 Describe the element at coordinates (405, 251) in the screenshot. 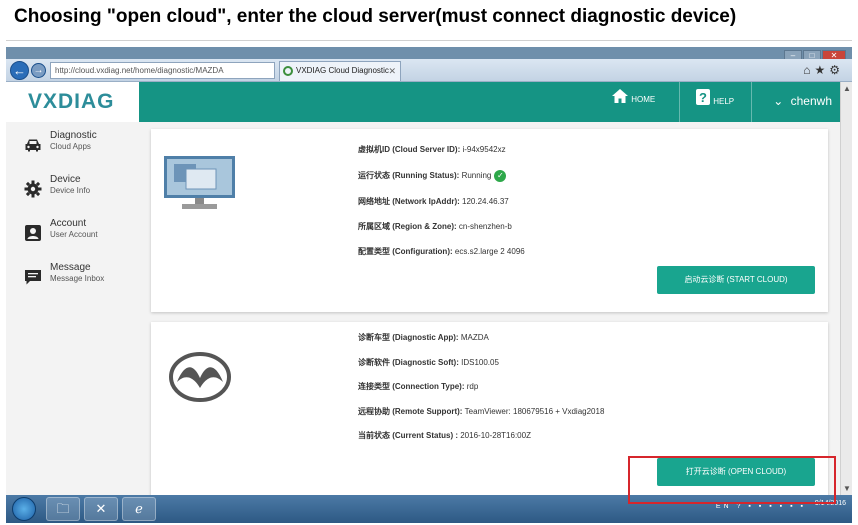

I see `info-label: 配置类型 (Configuration):` at that location.